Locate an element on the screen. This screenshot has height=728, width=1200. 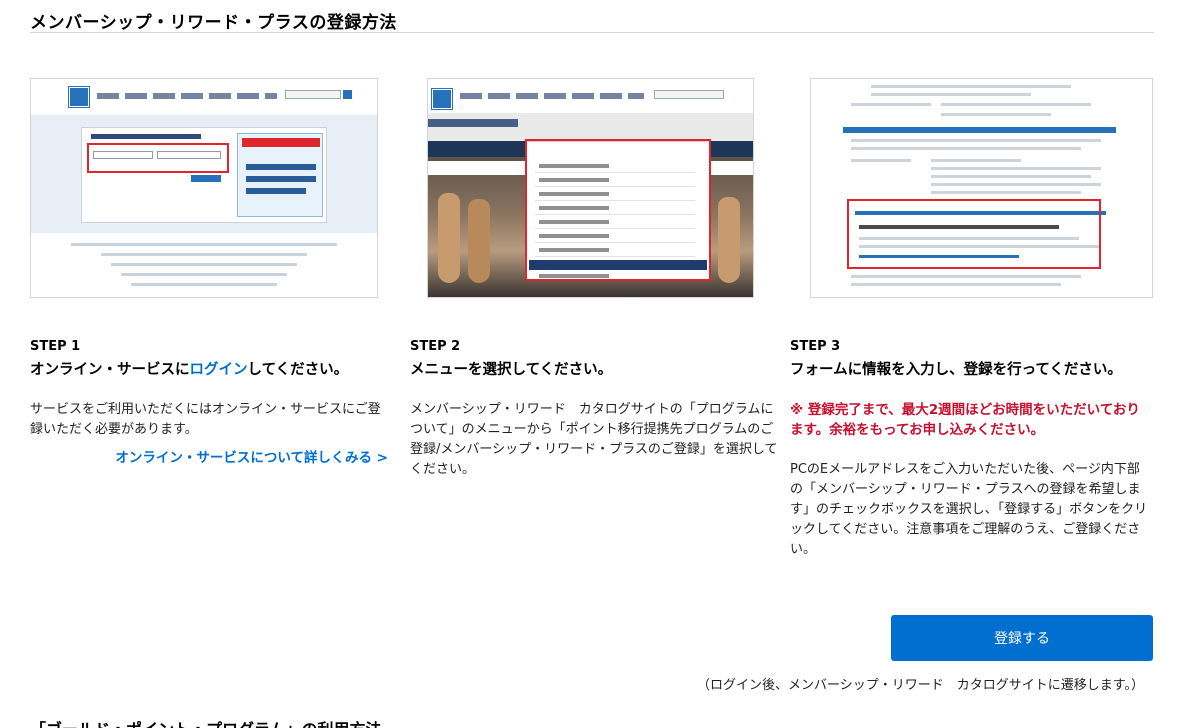
step-heading: オンライン・サービスにログインしてください。 is located at coordinates (210, 370).